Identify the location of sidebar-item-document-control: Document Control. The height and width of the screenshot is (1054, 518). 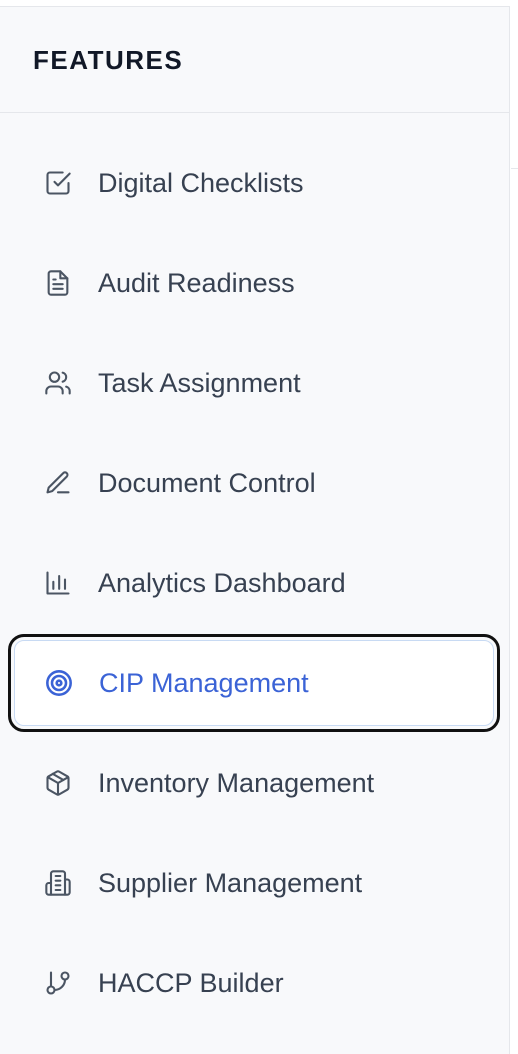
(254, 483).